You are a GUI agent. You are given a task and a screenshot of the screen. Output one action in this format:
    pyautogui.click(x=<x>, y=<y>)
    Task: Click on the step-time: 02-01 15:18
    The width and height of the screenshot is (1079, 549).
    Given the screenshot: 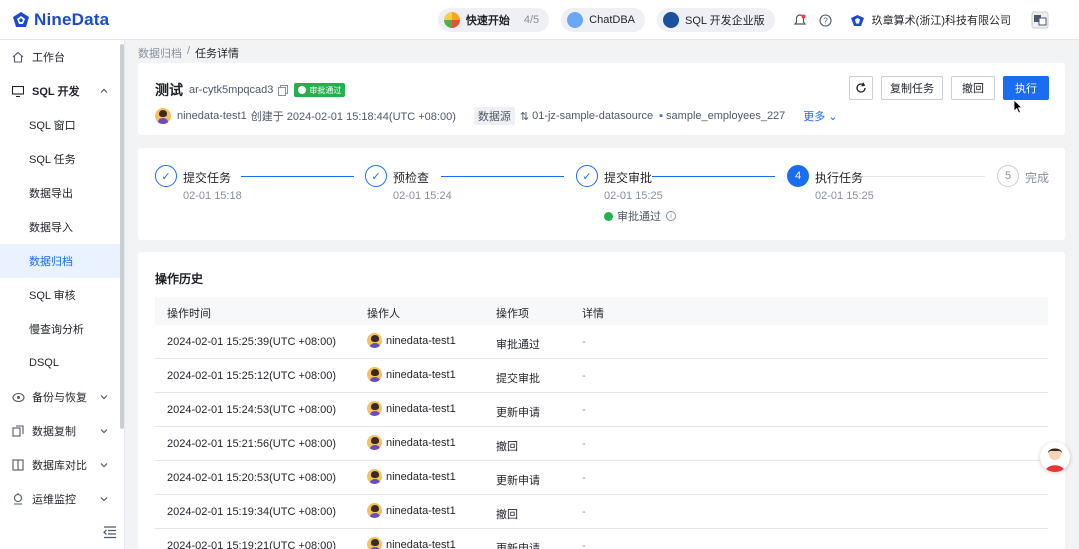 What is the action you would take?
    pyautogui.click(x=212, y=196)
    